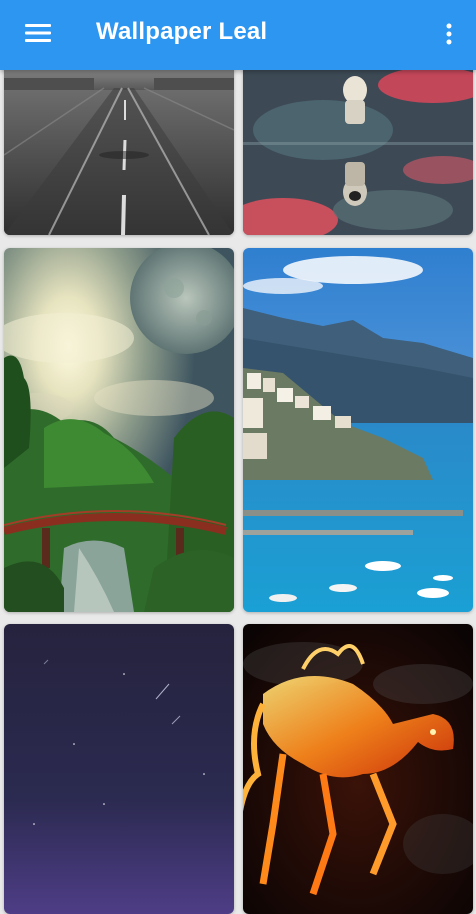  Describe the element at coordinates (182, 31) in the screenshot. I see `app-title: Wallpaper Leal` at that location.